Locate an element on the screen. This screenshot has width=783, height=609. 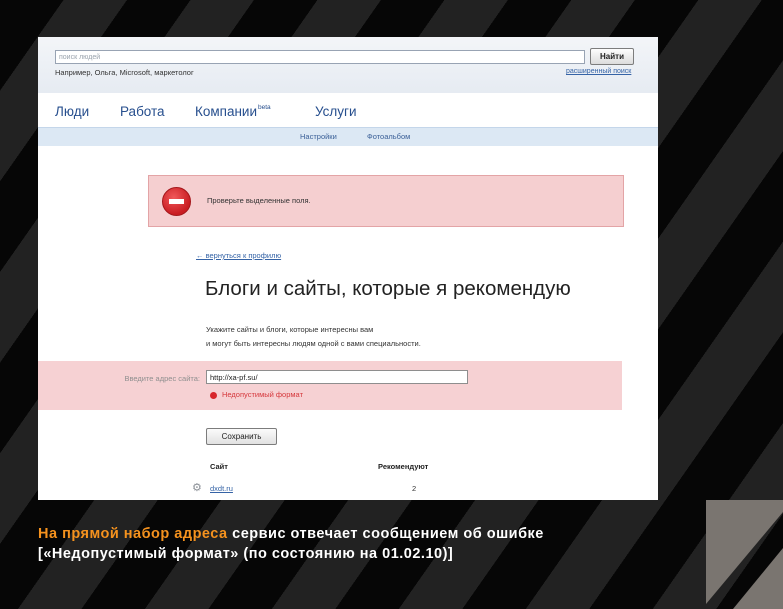
subnav-item-settings: Настройки is located at coordinates (318, 136).